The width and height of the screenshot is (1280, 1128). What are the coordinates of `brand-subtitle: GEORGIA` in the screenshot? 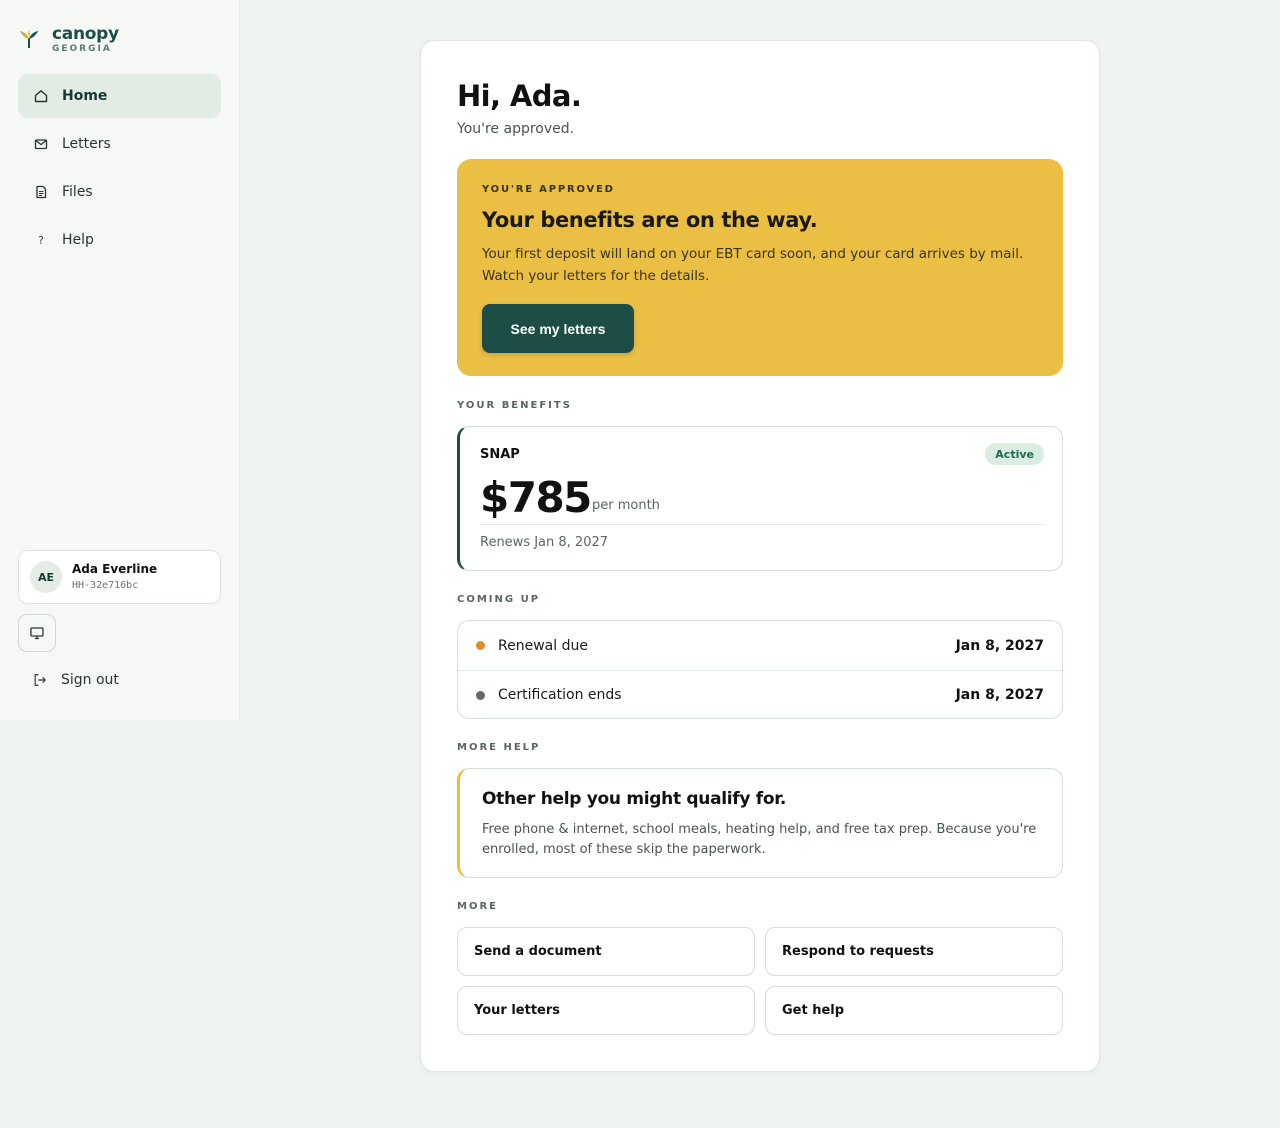 It's located at (82, 49).